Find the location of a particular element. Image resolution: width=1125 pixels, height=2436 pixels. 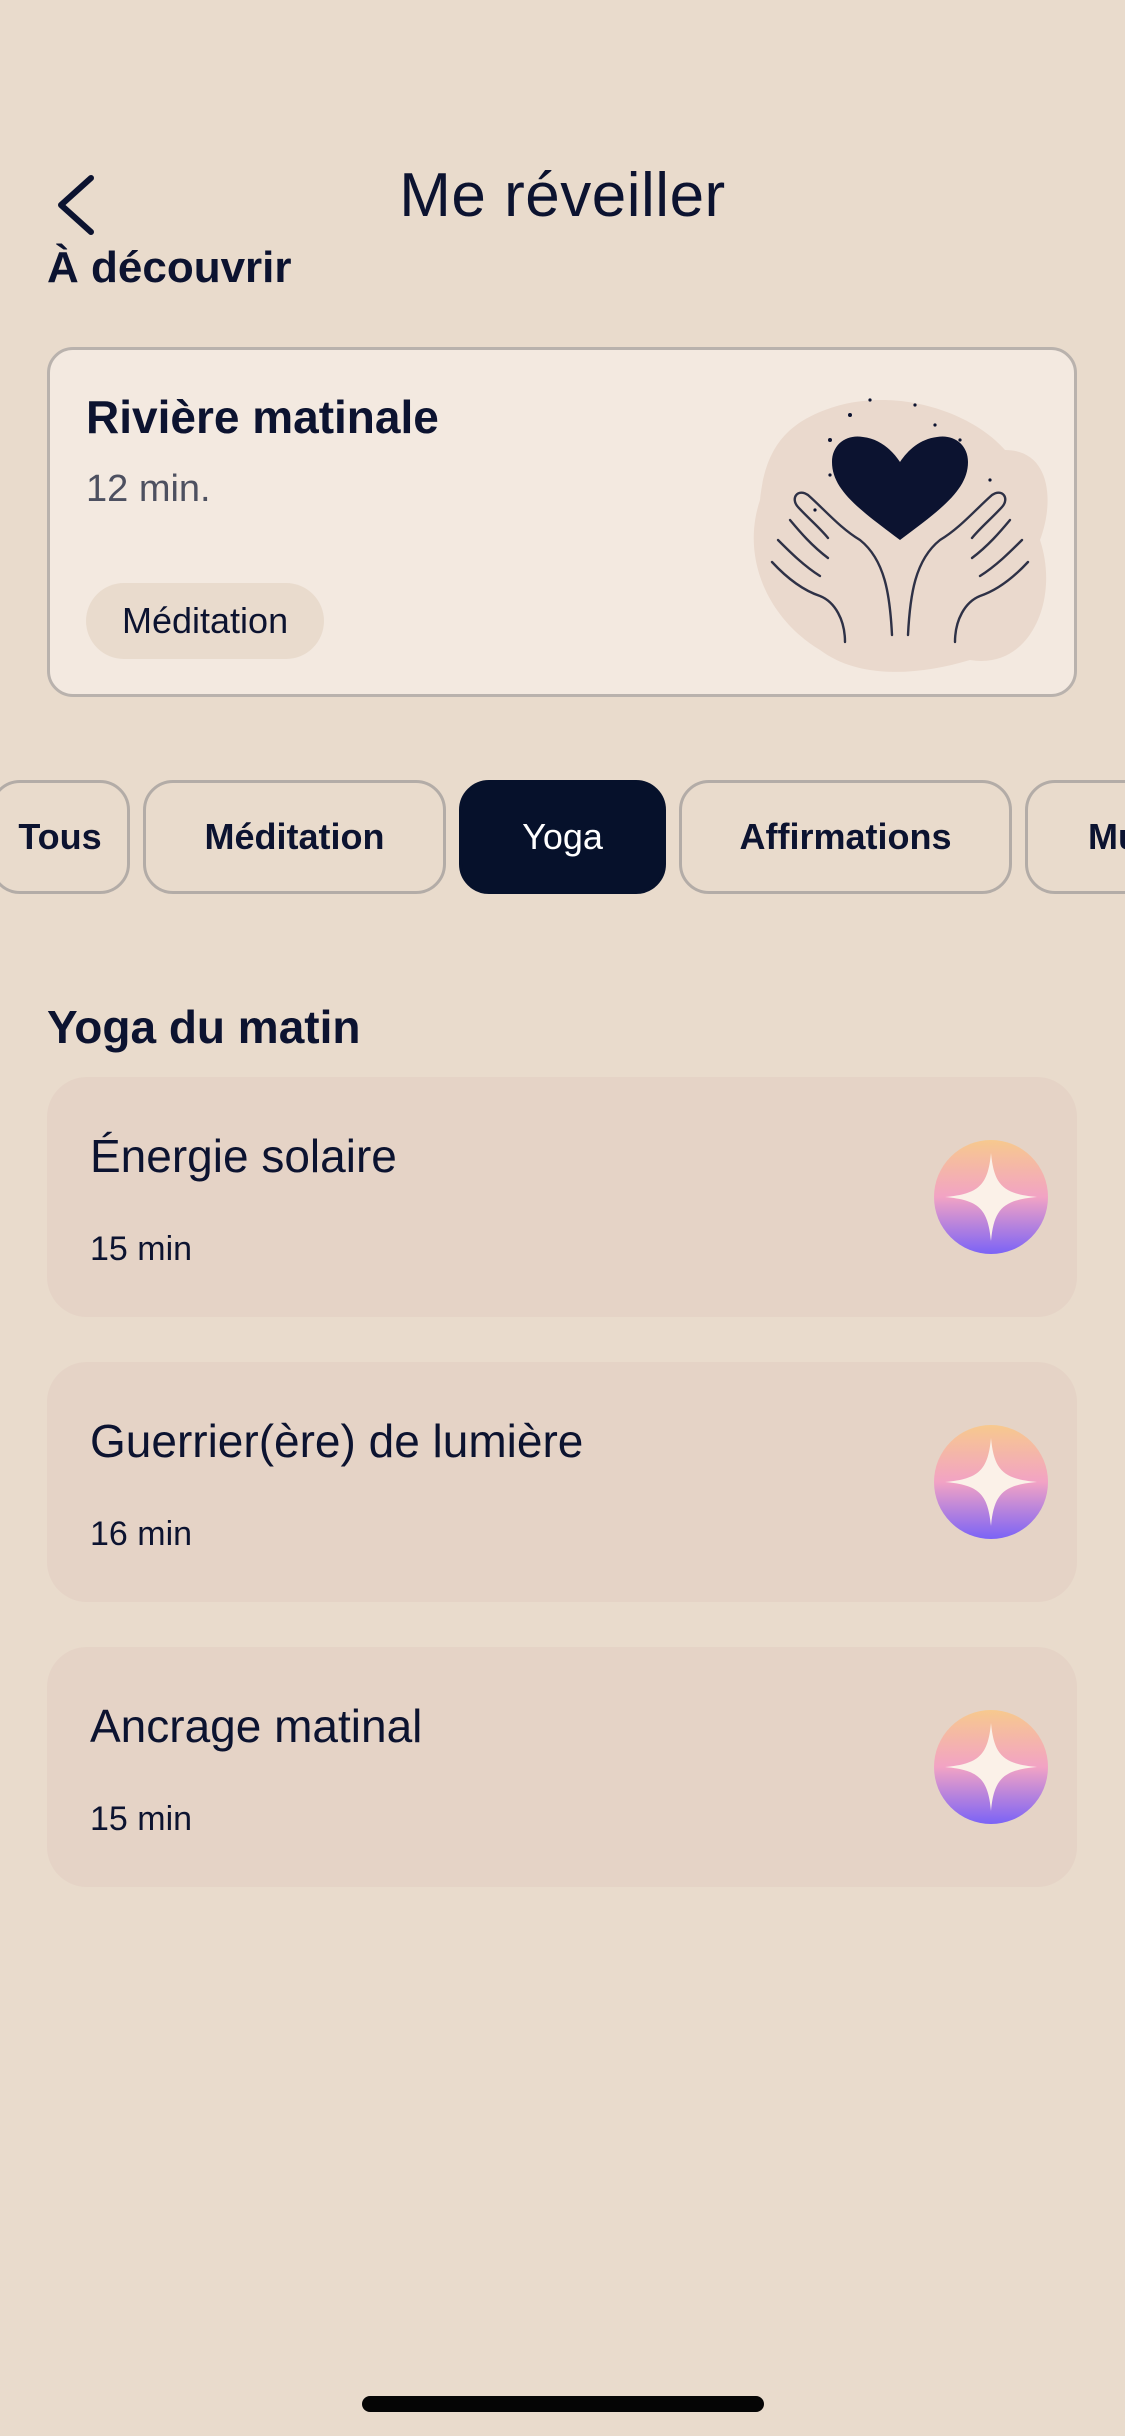

session-title: Ancrage matinal is located at coordinates (256, 1726).